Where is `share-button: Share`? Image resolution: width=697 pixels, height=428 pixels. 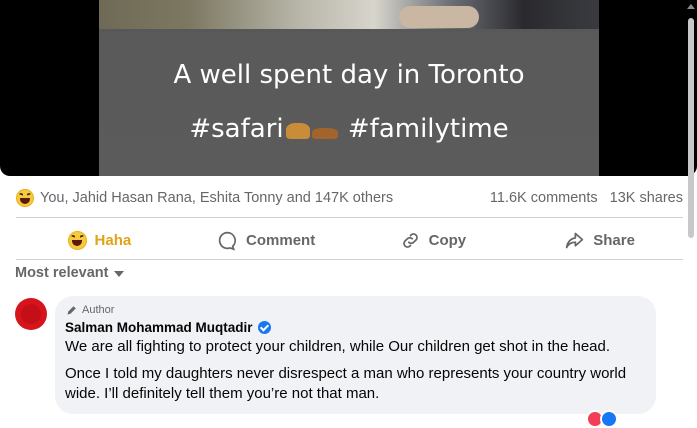 share-button: Share is located at coordinates (599, 240).